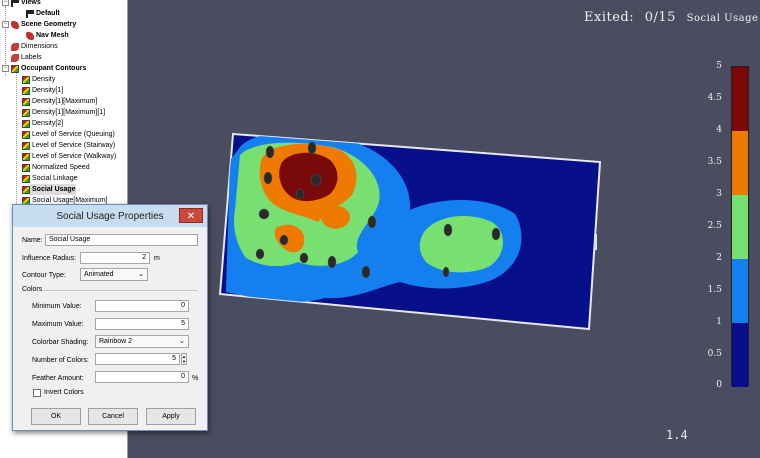 This screenshot has width=760, height=458. What do you see at coordinates (660, 17) in the screenshot?
I see `exited-count: 0/15` at bounding box center [660, 17].